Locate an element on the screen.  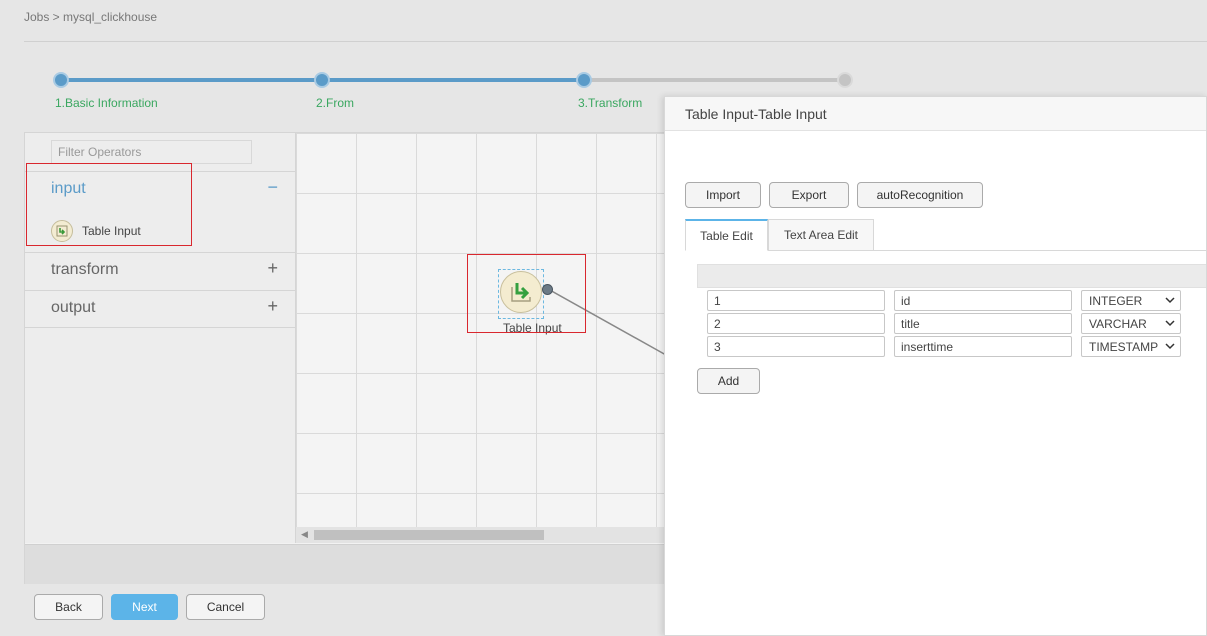
step-progress-remaining is located at coordinates (714, 80).